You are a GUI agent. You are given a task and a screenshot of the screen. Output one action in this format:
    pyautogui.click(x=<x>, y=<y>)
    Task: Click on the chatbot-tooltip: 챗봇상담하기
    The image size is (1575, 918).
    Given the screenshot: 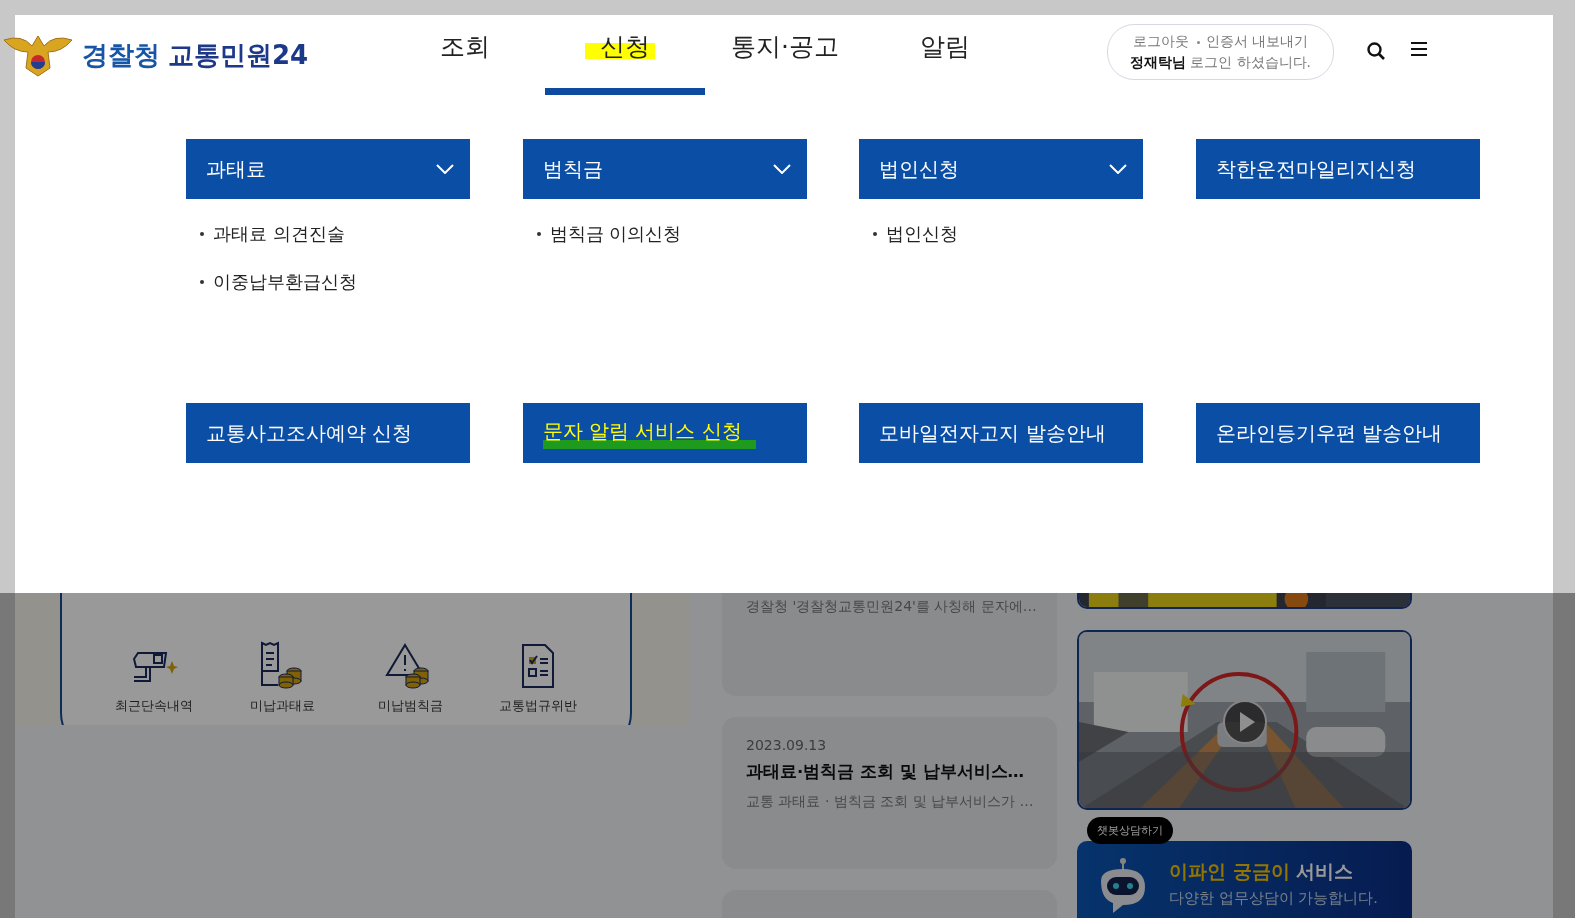 What is the action you would take?
    pyautogui.click(x=1130, y=830)
    